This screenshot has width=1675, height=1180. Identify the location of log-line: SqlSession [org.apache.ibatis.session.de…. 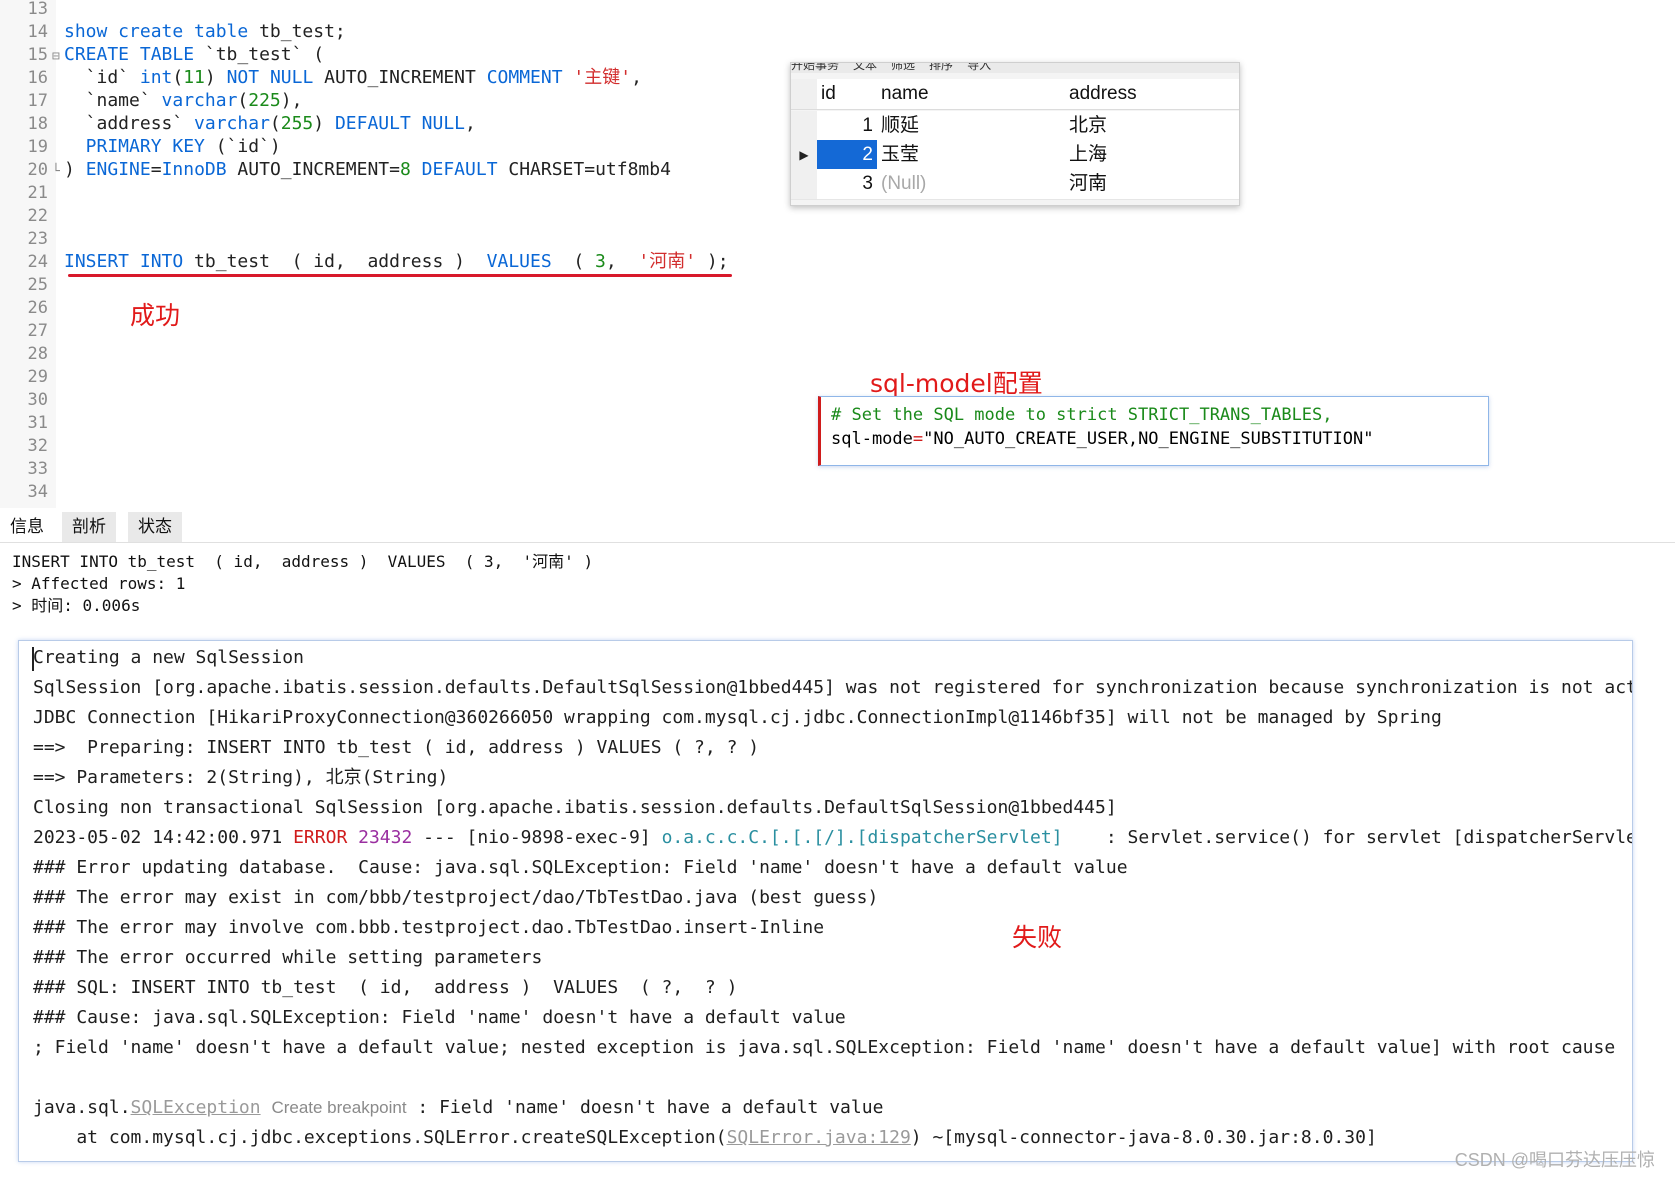
(833, 687).